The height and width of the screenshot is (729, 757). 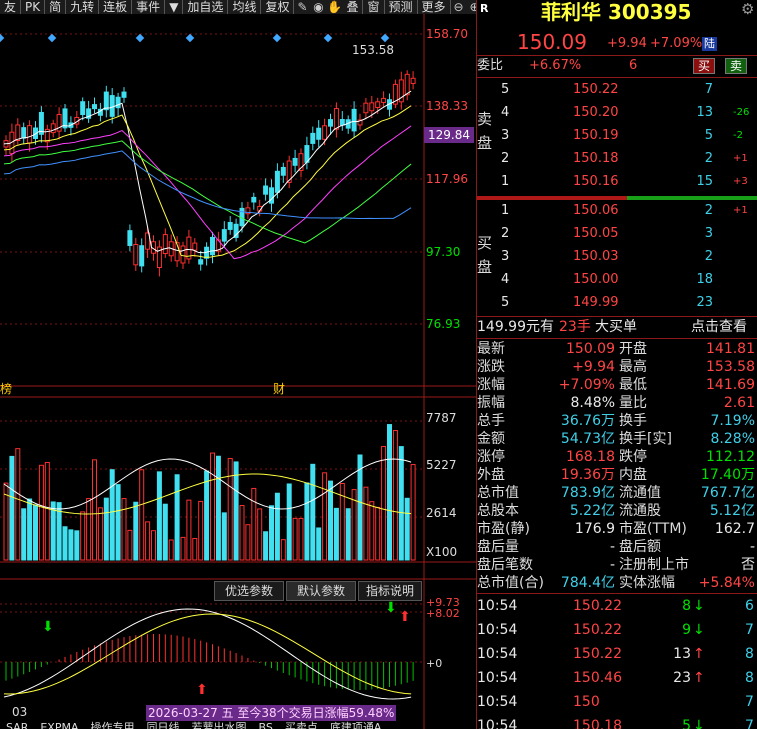 I want to click on toolbar-btn-lianban: 连板, so click(x=116, y=7).